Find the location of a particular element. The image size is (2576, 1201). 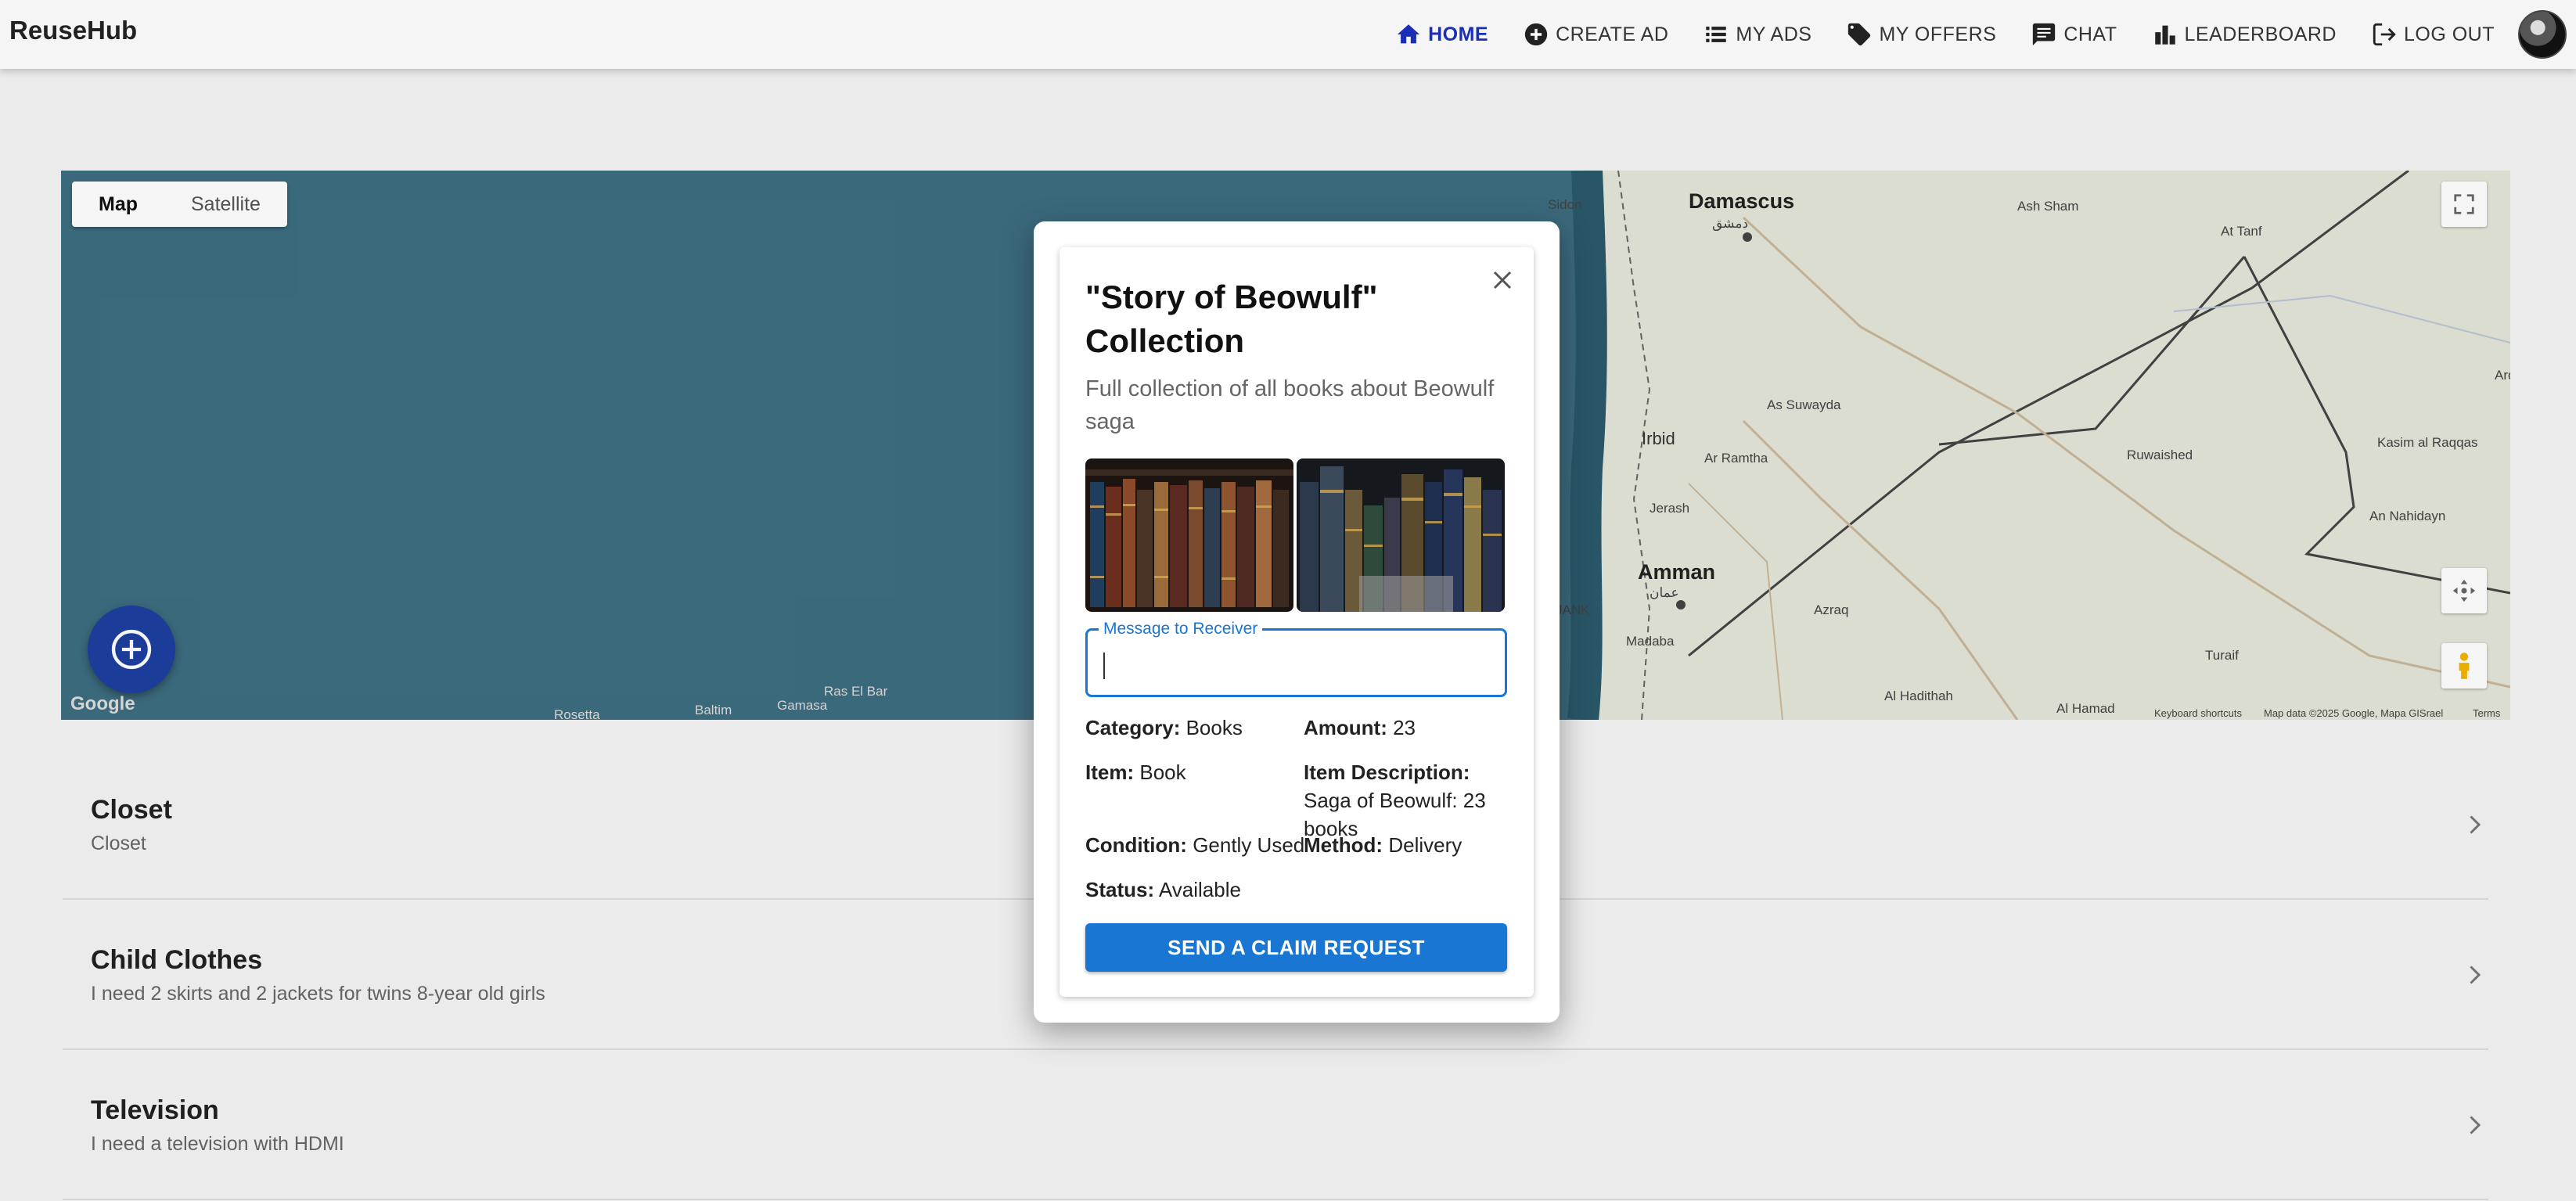

item-value: Book is located at coordinates (1162, 772).